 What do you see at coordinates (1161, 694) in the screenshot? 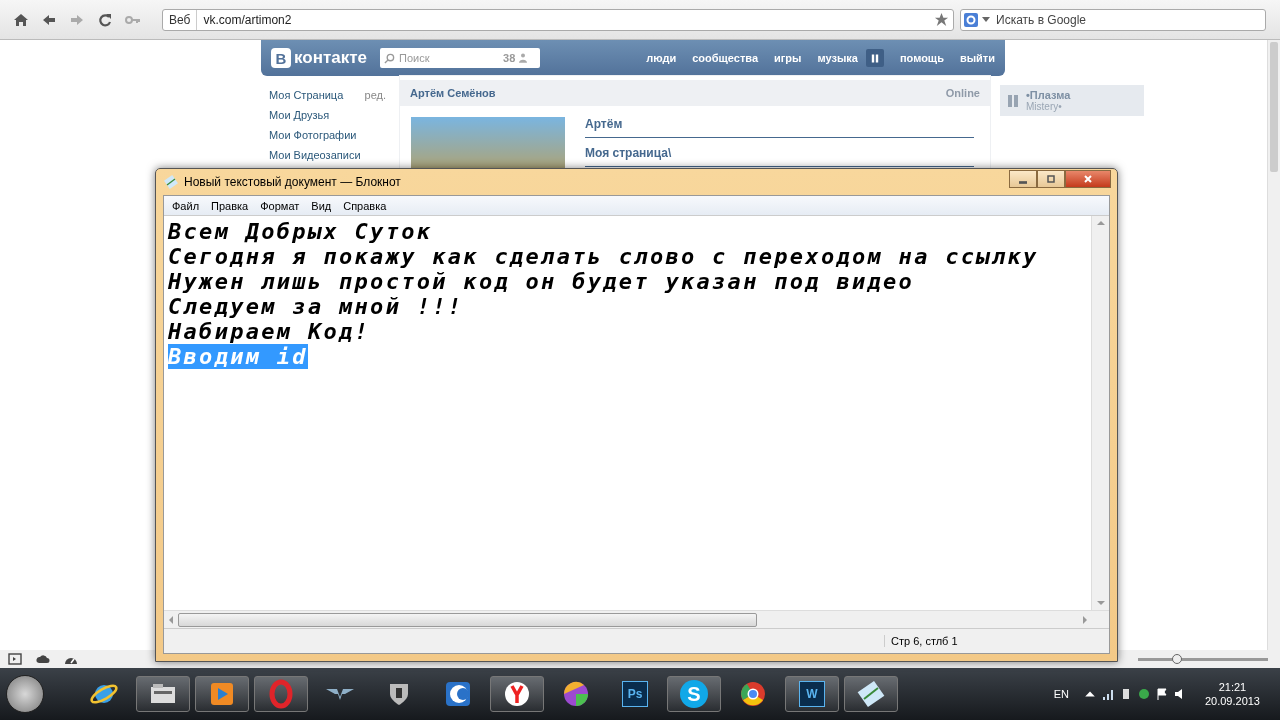
I see `flag-icon` at bounding box center [1161, 694].